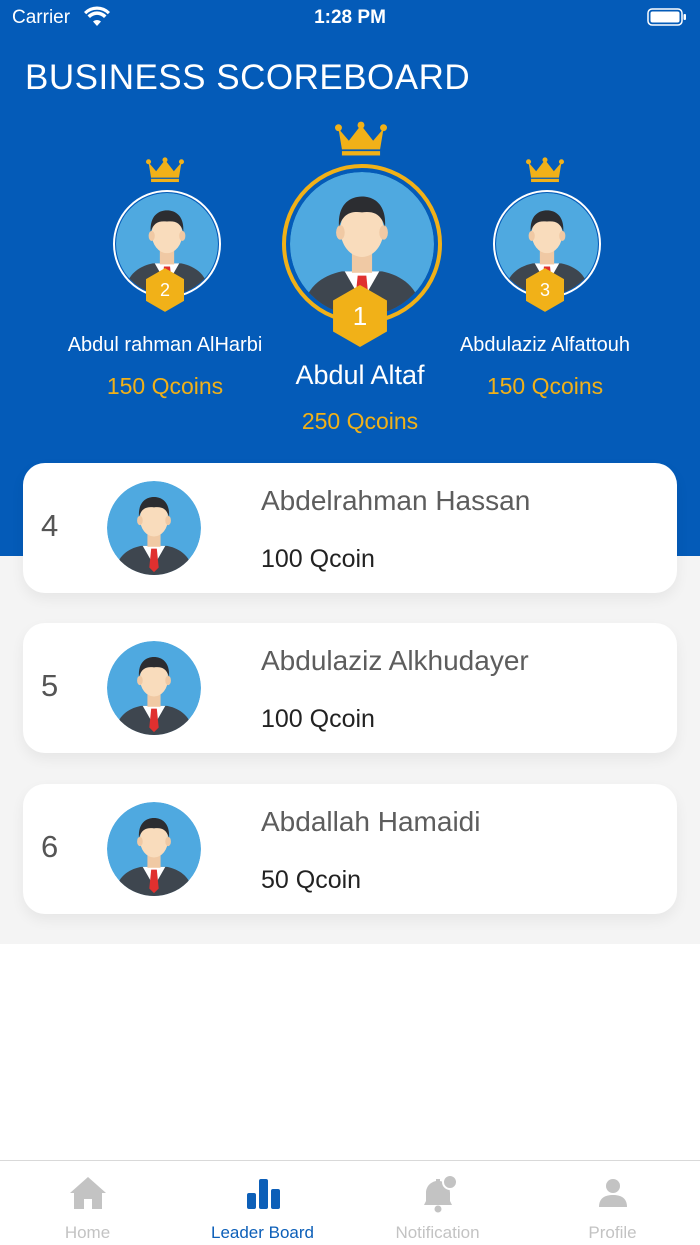 This screenshot has width=700, height=1245. I want to click on rank-number: 3, so click(544, 290).